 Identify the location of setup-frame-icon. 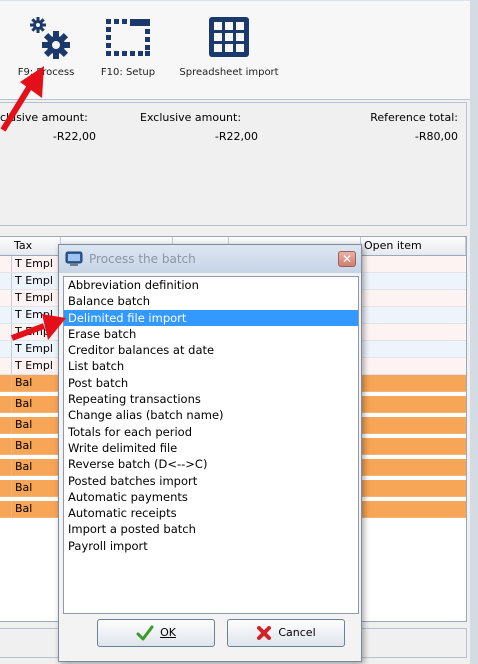
(128, 37).